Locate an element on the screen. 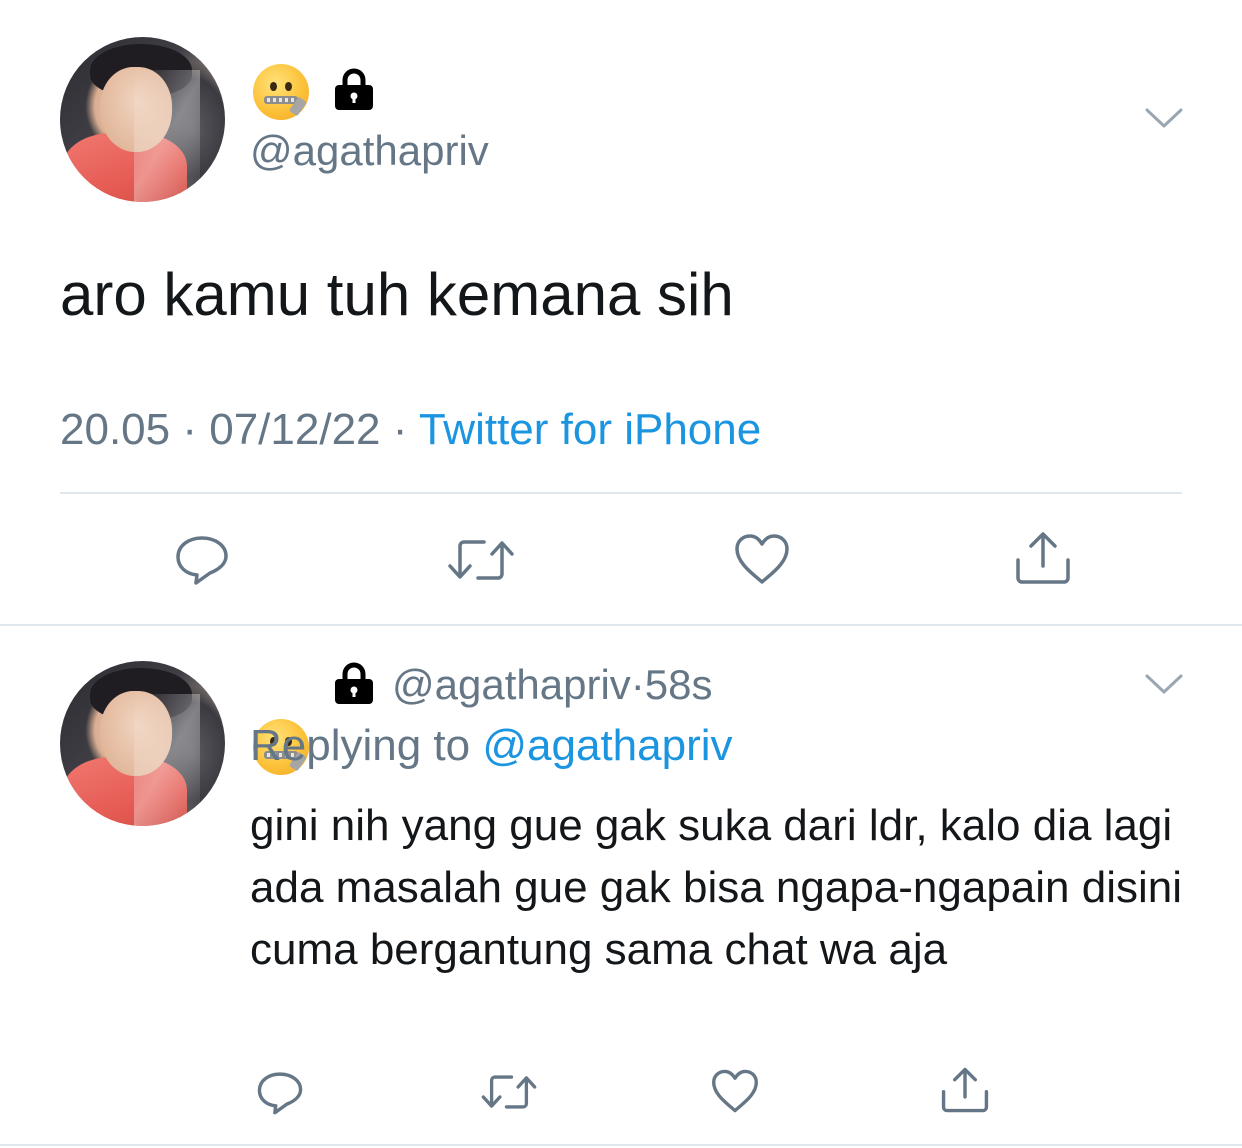  tweet-time: 20.05 is located at coordinates (115, 429).